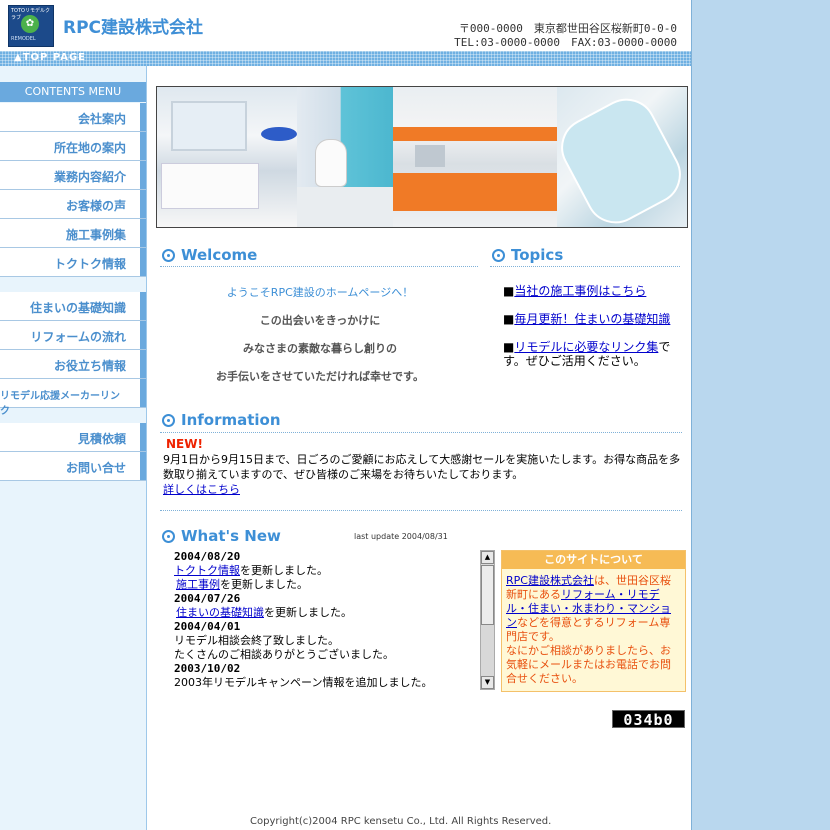 This screenshot has width=830, height=830. What do you see at coordinates (89, 366) in the screenshot?
I see `menu-item-label: お役立ち情報` at bounding box center [89, 366].